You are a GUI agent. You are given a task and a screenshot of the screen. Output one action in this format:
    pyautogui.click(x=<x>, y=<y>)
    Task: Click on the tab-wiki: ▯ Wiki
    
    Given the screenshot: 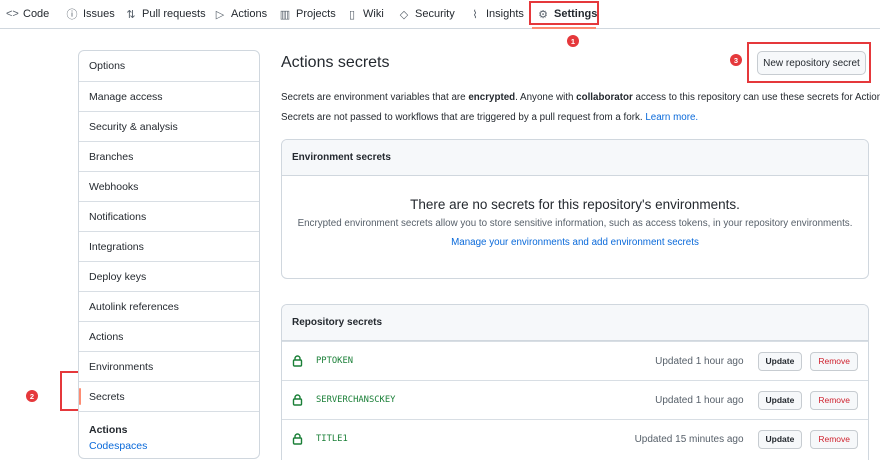 What is the action you would take?
    pyautogui.click(x=365, y=14)
    